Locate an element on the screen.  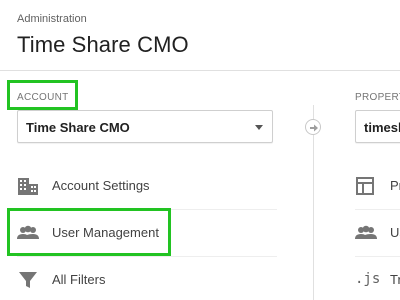
js-icon: .js is located at coordinates (368, 279).